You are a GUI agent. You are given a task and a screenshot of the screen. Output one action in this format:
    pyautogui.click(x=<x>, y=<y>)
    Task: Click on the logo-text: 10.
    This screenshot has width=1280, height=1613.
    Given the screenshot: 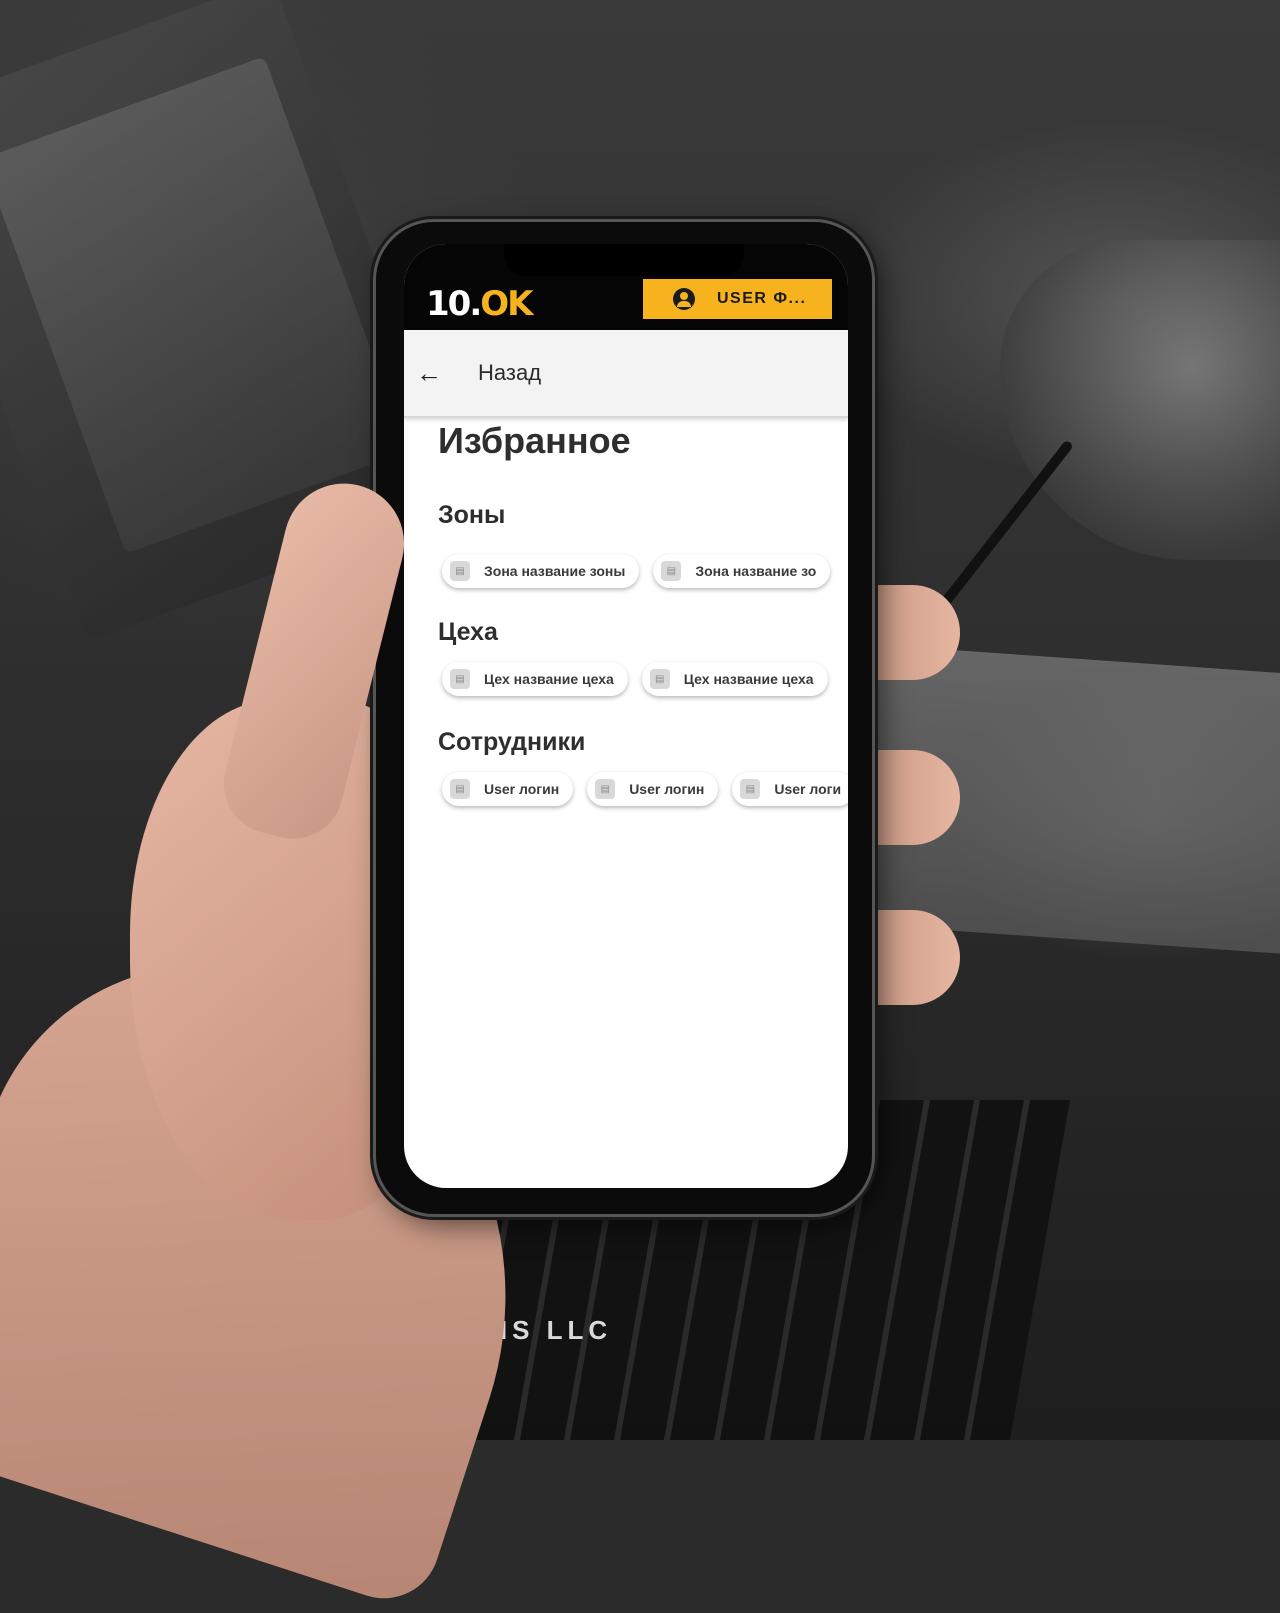 What is the action you would take?
    pyautogui.click(x=454, y=304)
    